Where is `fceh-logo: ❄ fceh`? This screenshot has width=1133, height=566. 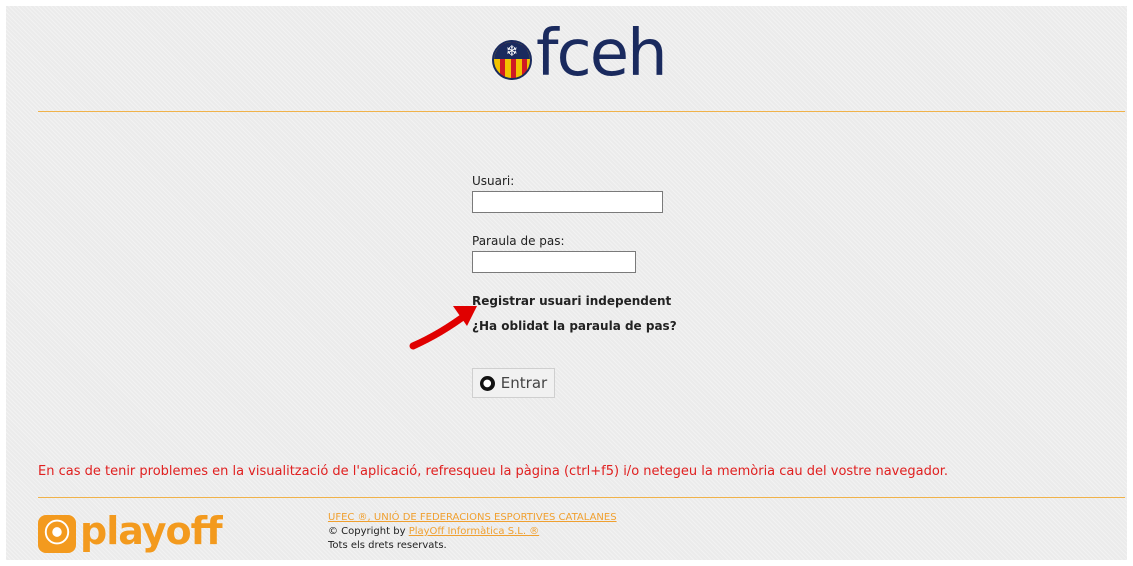
fceh-logo: ❄ fceh is located at coordinates (587, 54).